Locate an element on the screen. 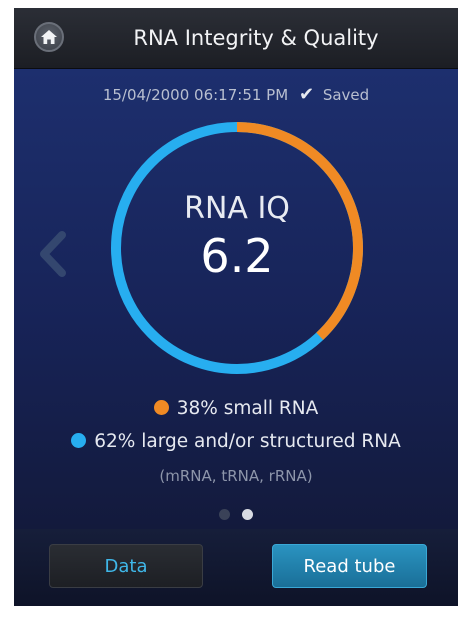 The height and width of the screenshot is (618, 471). rna-iq-label: RNA IQ is located at coordinates (237, 208).